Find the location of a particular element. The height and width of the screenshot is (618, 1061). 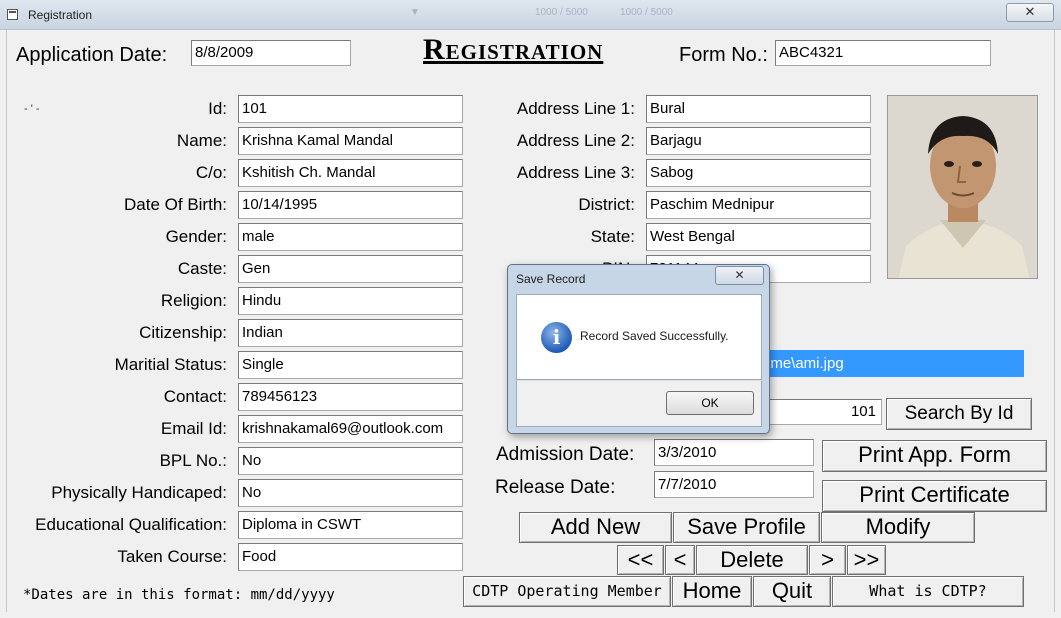

application-date-label: Application Date: is located at coordinates (92, 55).